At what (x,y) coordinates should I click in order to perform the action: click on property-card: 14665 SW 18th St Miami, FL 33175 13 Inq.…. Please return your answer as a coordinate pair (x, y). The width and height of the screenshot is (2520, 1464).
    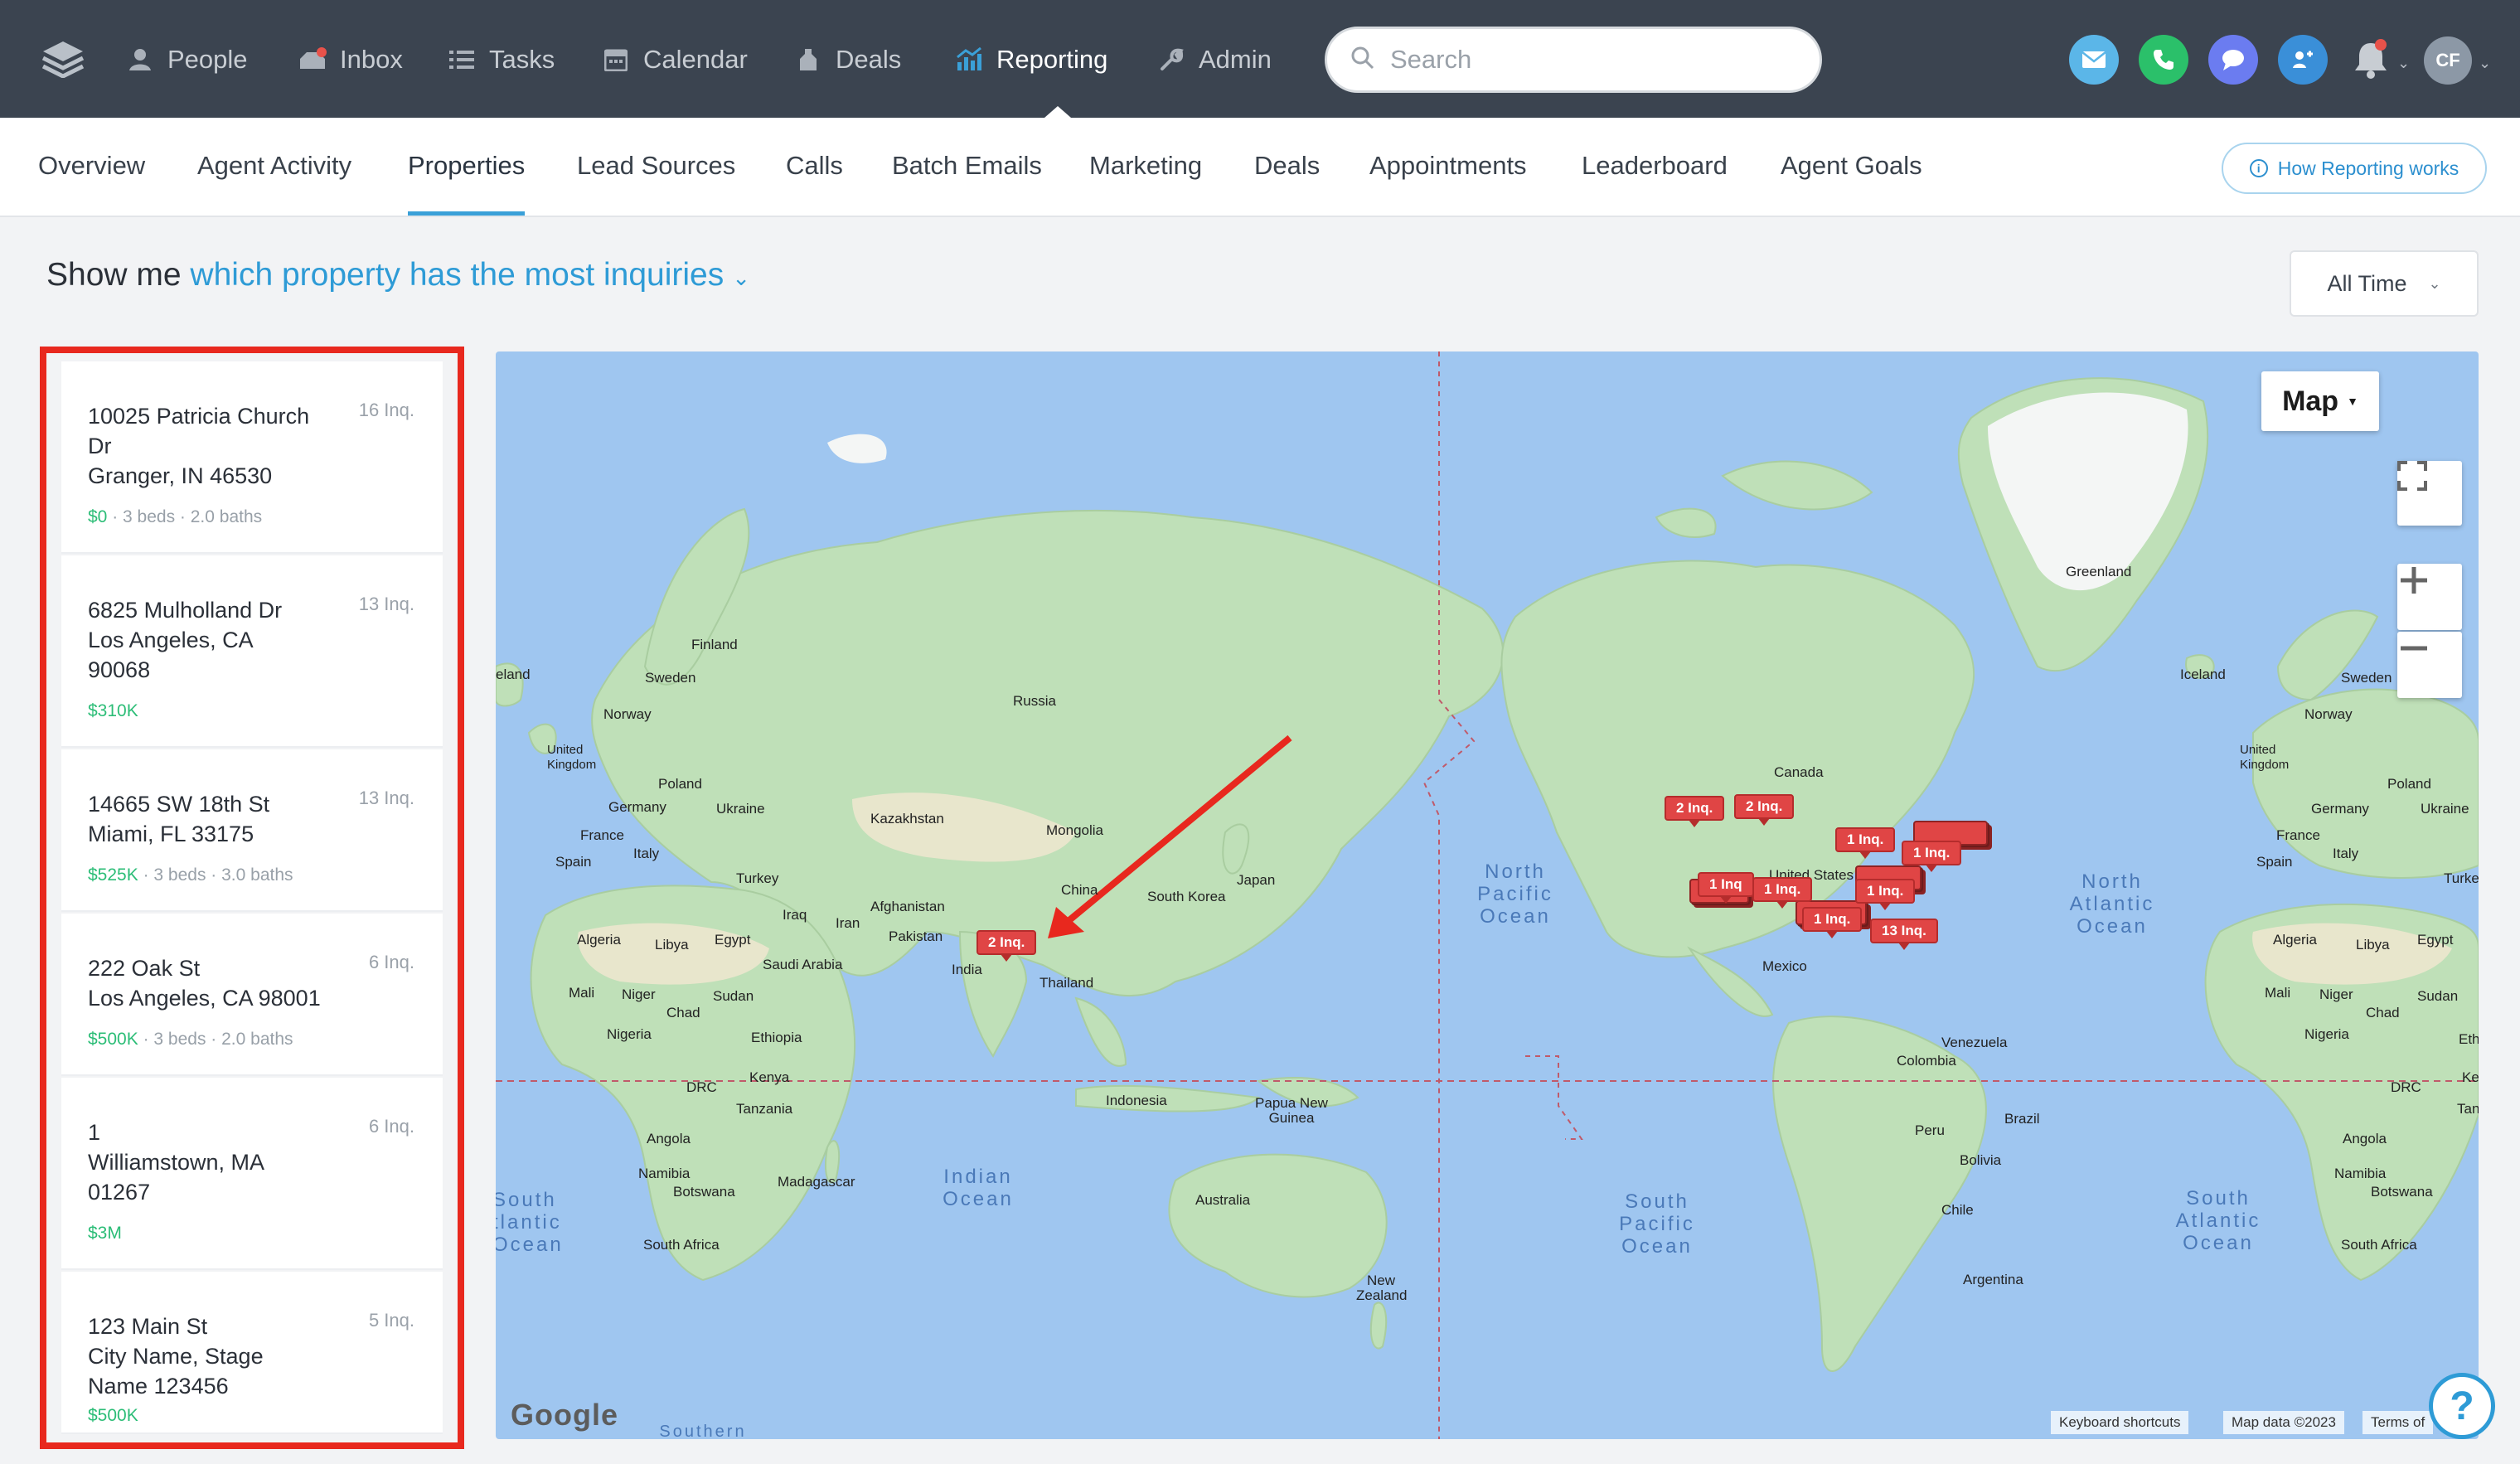
    Looking at the image, I should click on (252, 830).